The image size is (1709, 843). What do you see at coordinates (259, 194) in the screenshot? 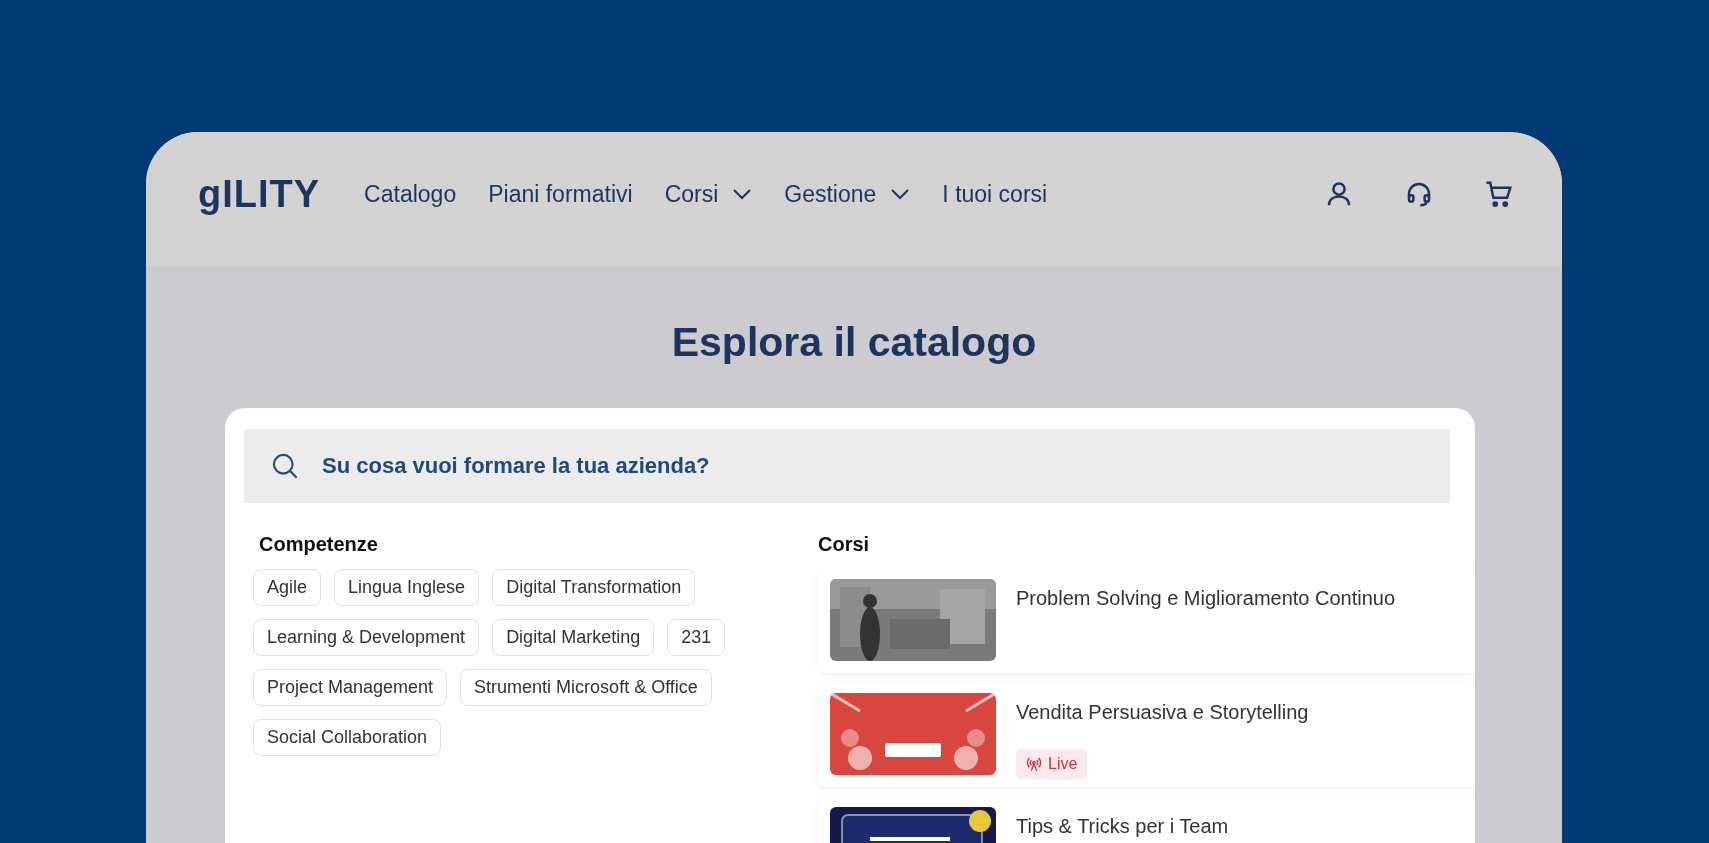
I see `logo: gILITY` at bounding box center [259, 194].